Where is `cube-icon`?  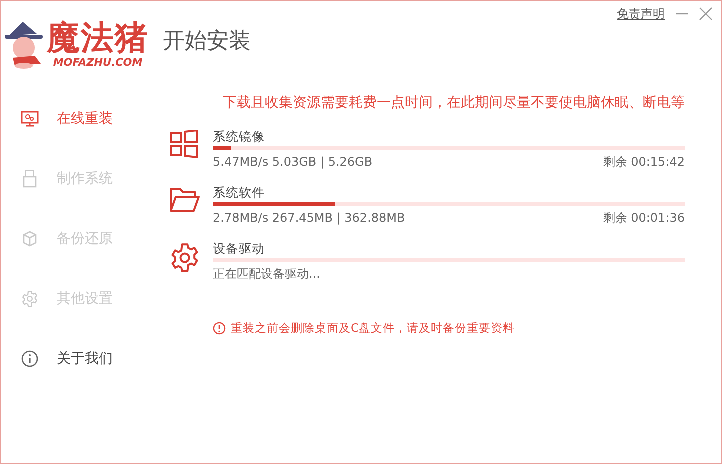 cube-icon is located at coordinates (30, 239).